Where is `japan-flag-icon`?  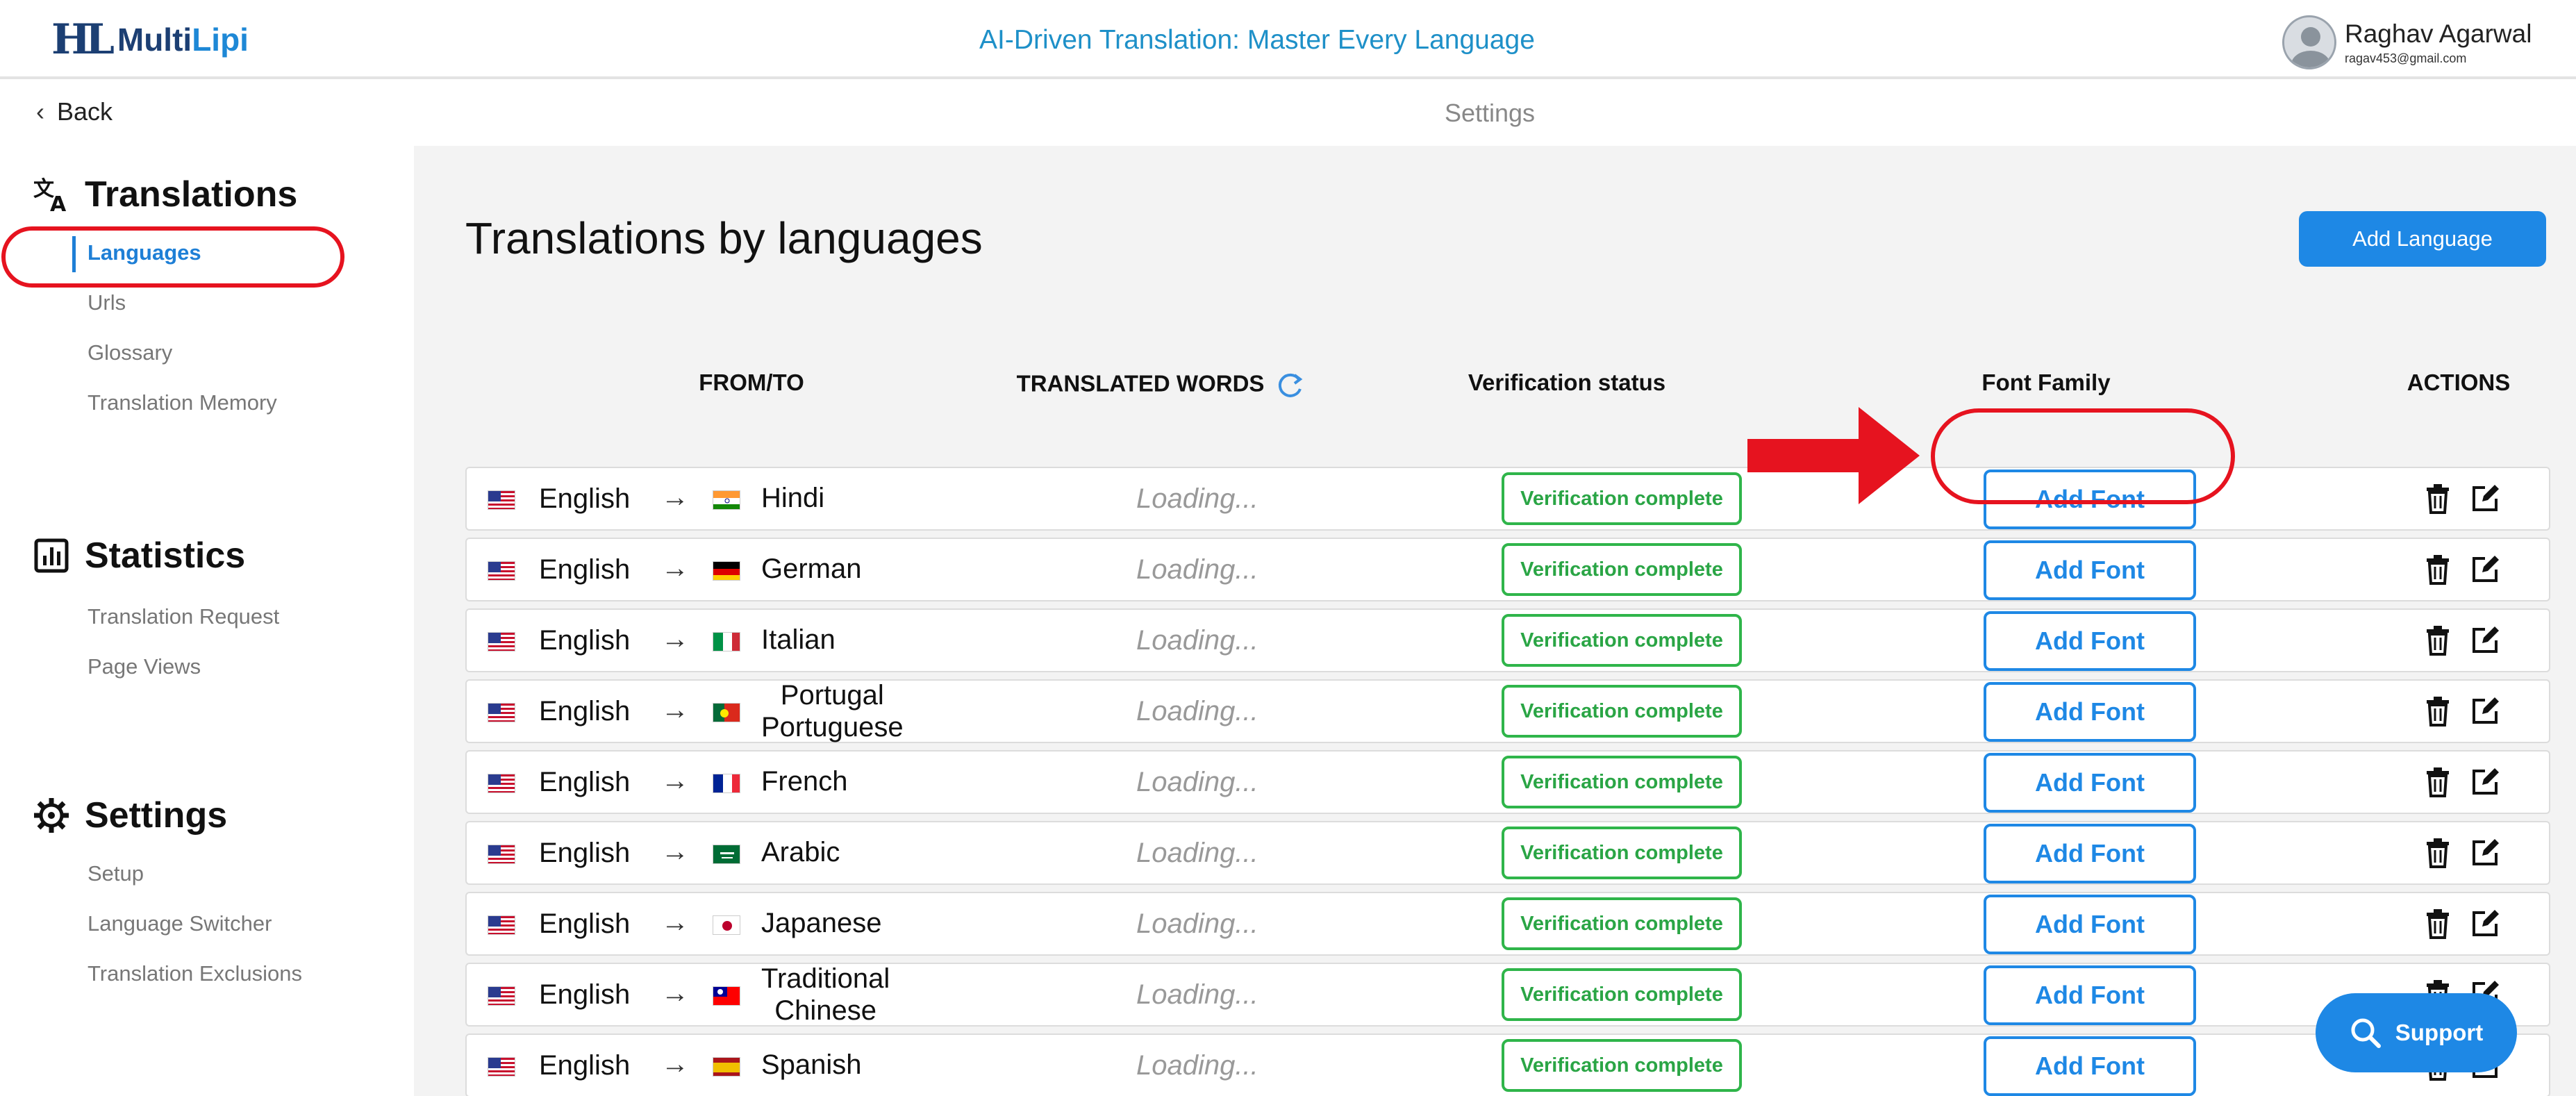 japan-flag-icon is located at coordinates (726, 925).